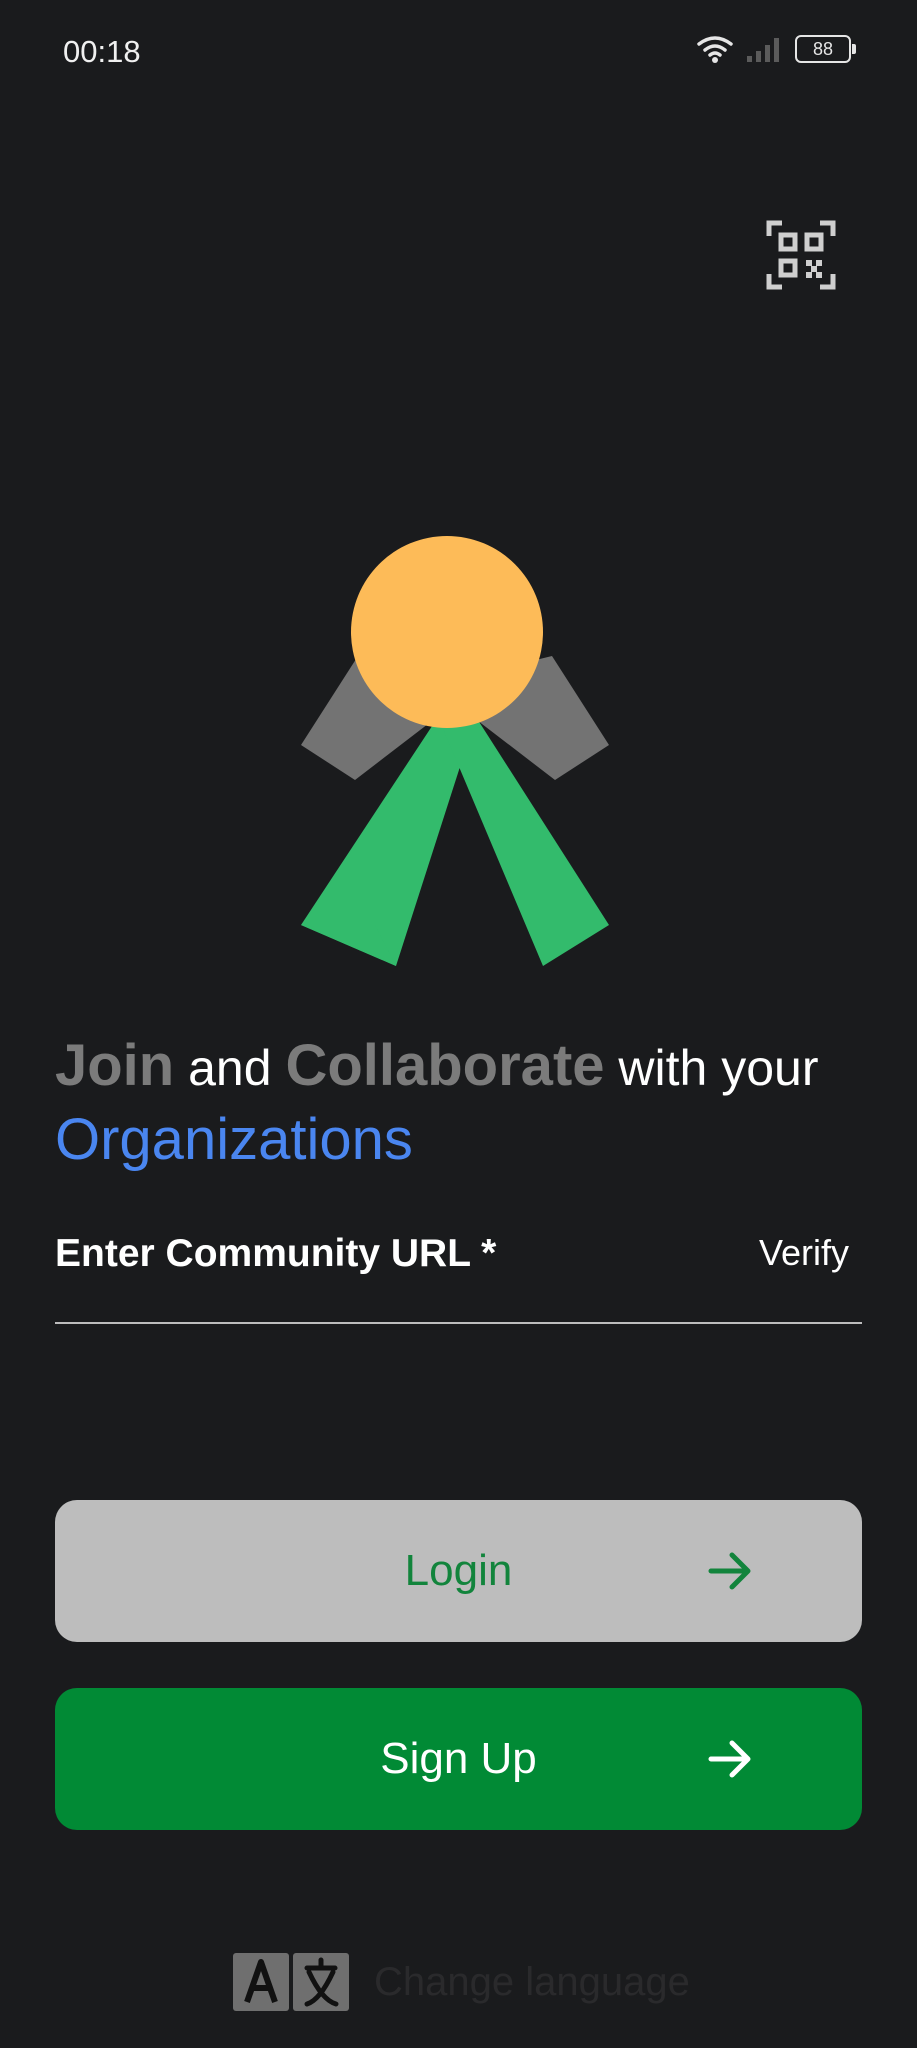 Image resolution: width=917 pixels, height=2048 pixels. What do you see at coordinates (715, 49) in the screenshot?
I see `wifi-icon` at bounding box center [715, 49].